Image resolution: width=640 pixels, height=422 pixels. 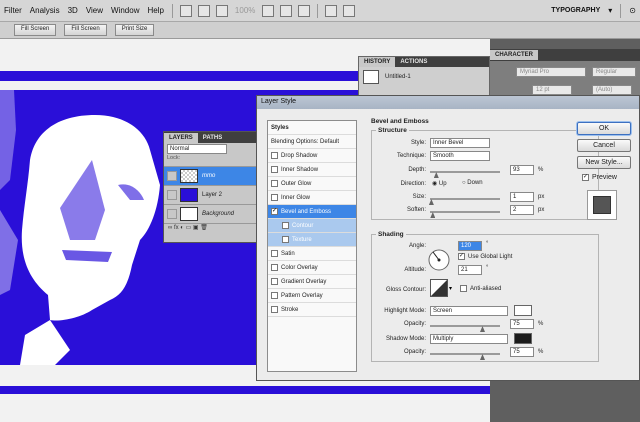 I want to click on styles-item: Styles, so click(x=312, y=128).